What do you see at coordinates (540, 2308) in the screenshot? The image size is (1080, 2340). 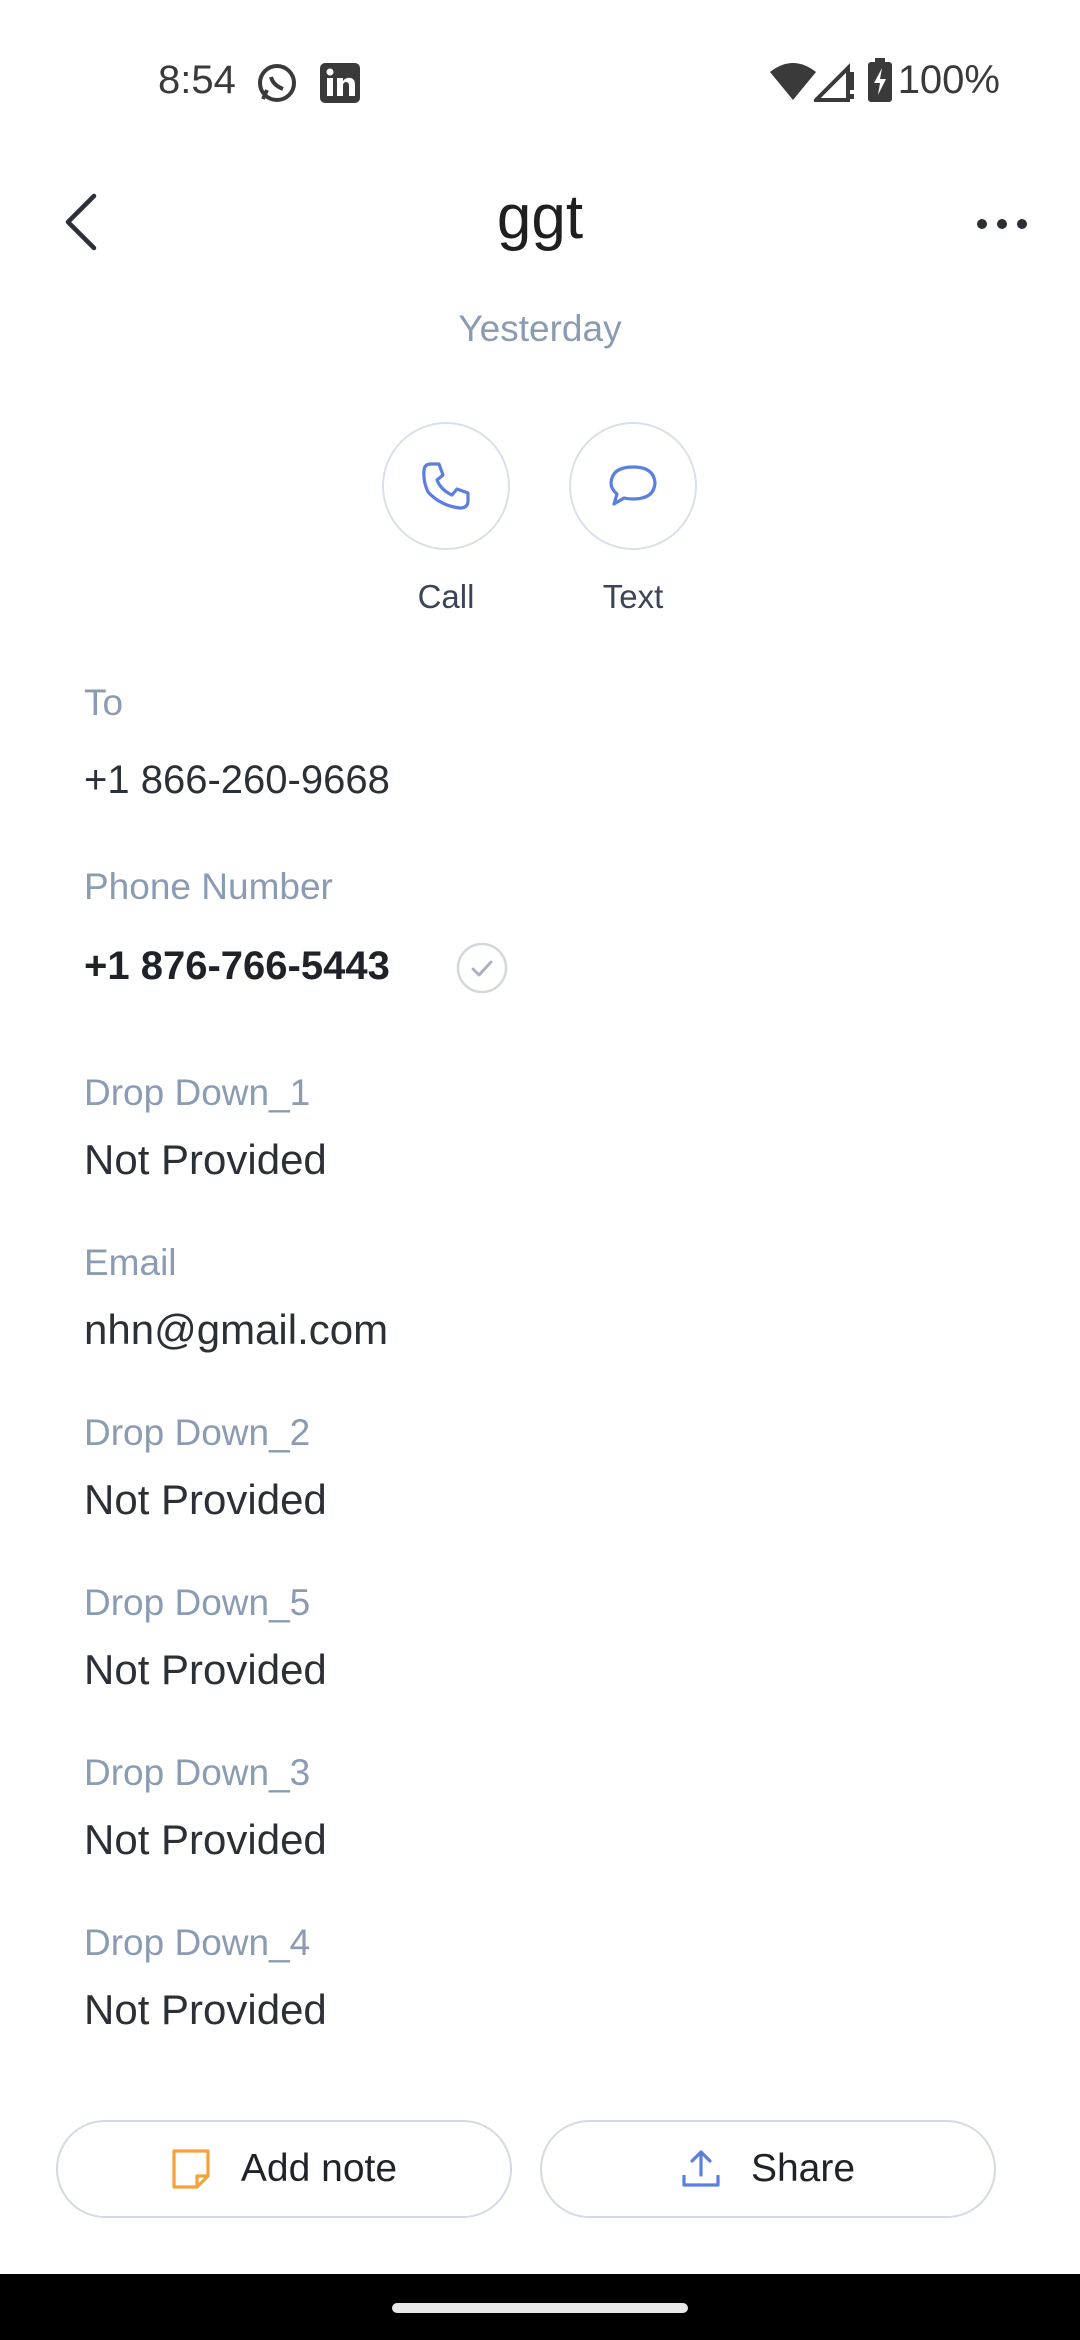 I see `home-gesture-handle` at bounding box center [540, 2308].